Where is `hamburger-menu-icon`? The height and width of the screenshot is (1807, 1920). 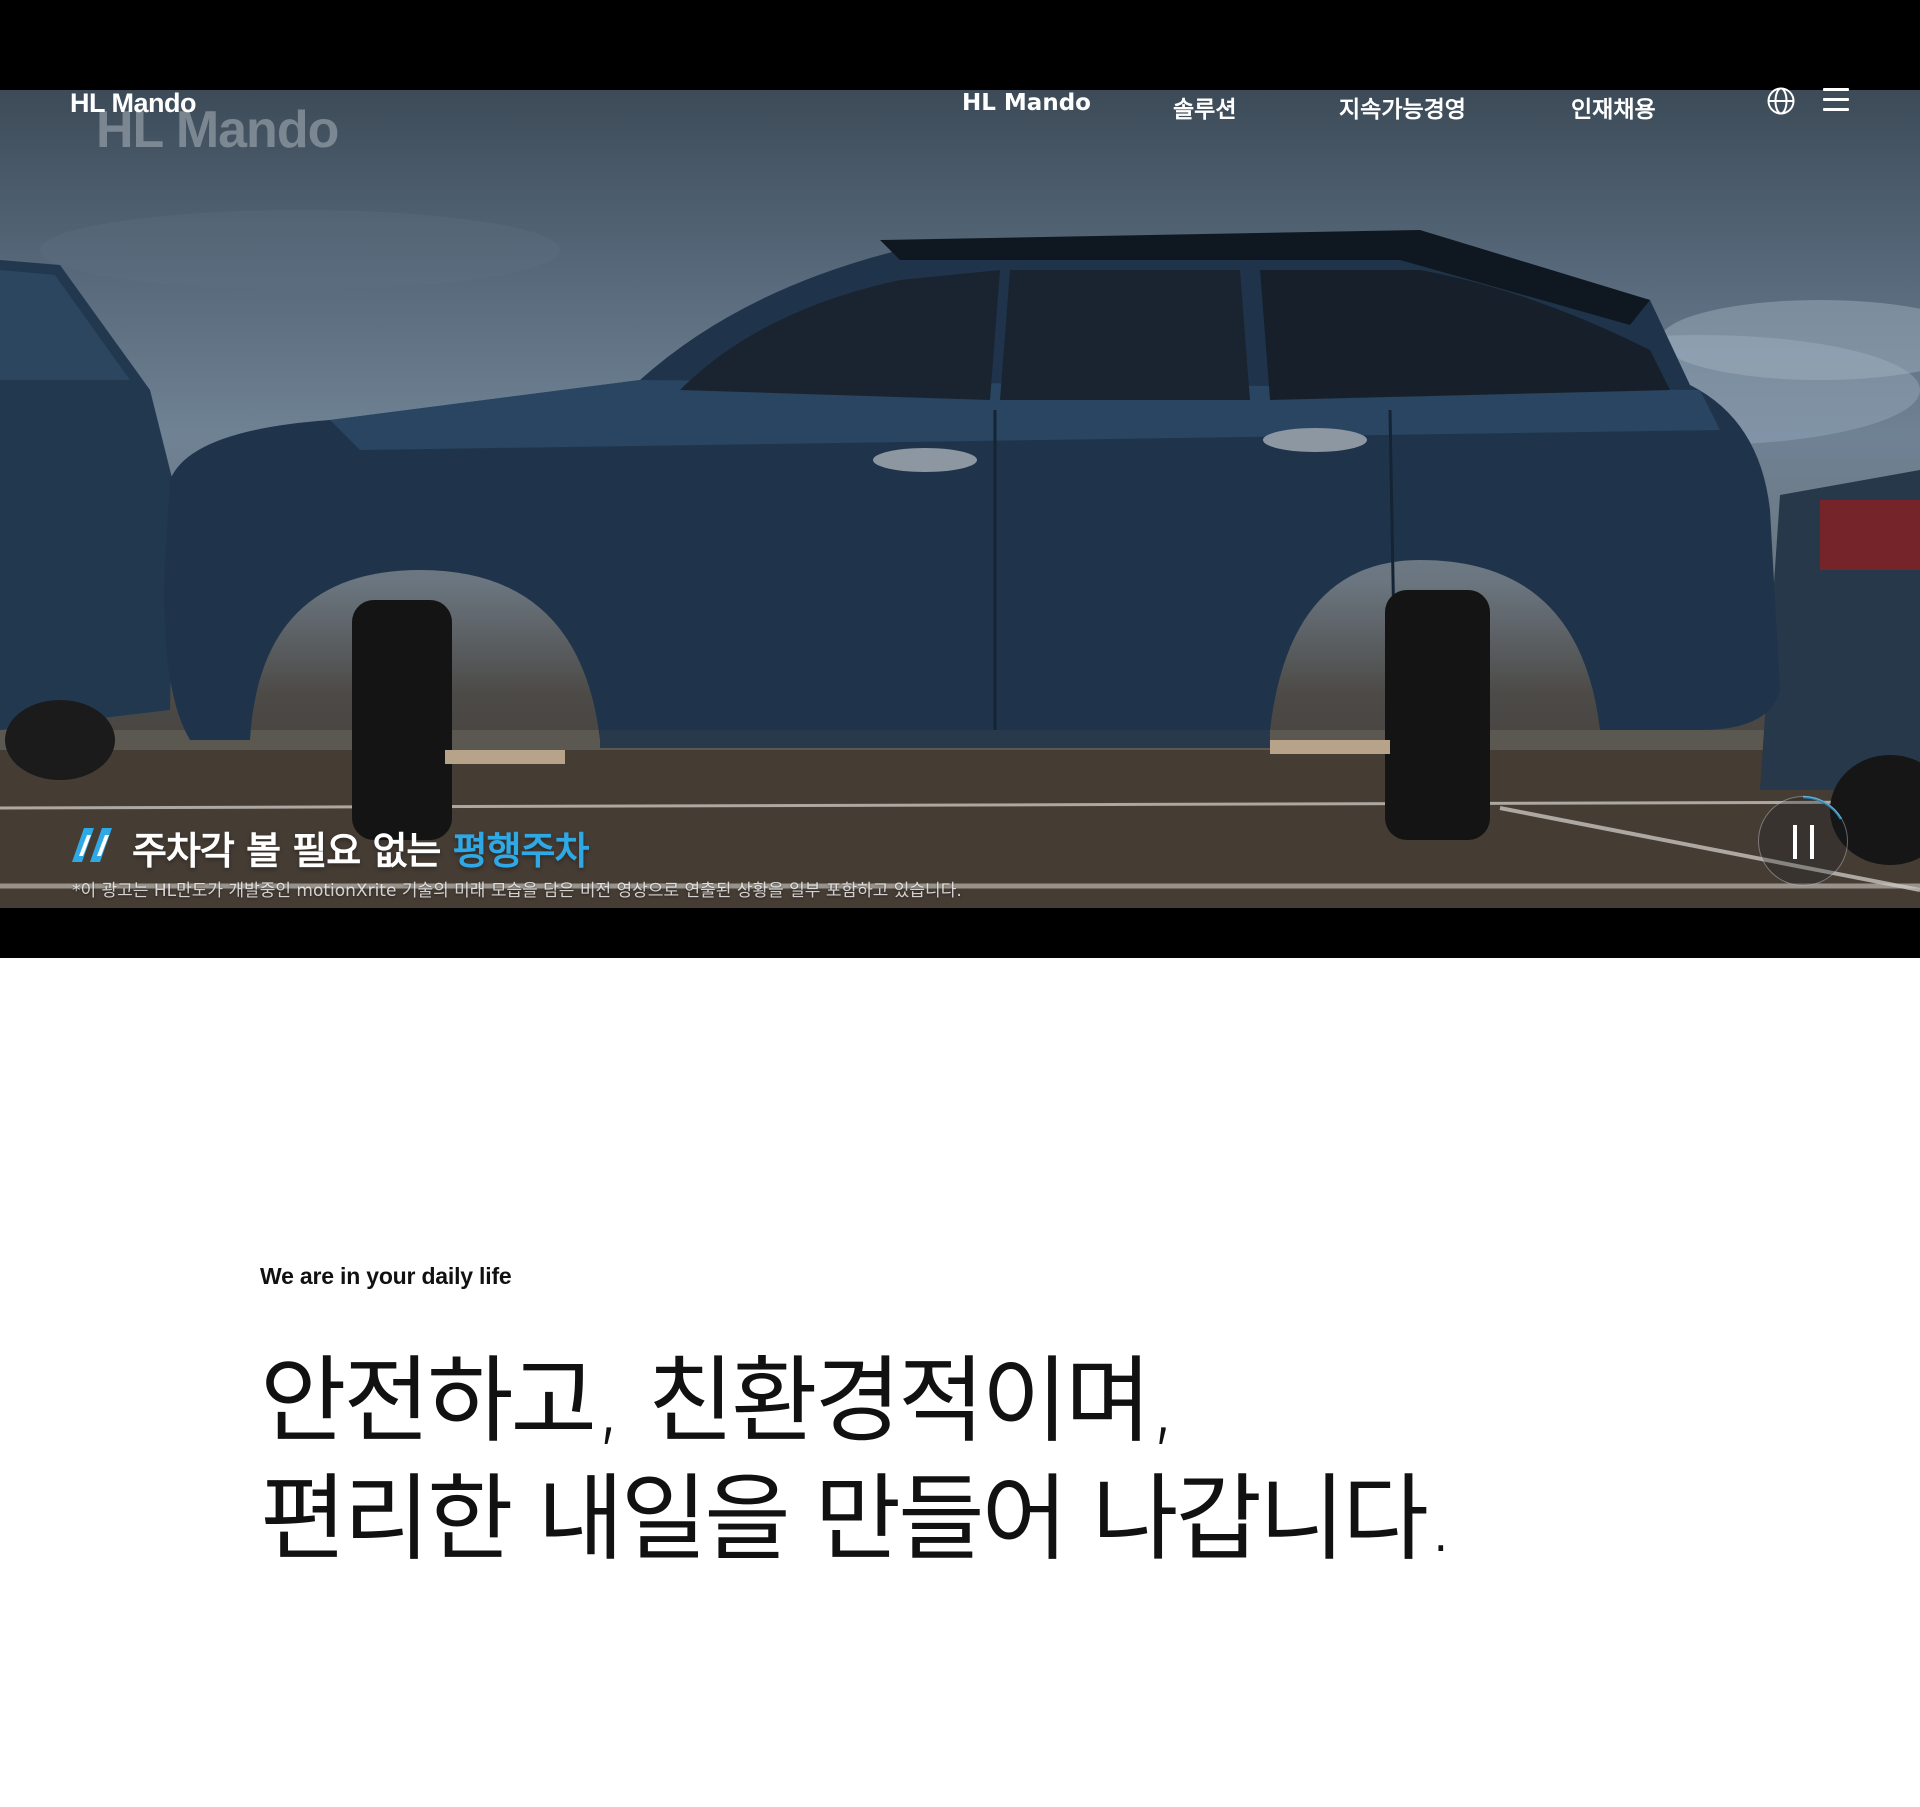 hamburger-menu-icon is located at coordinates (1836, 101).